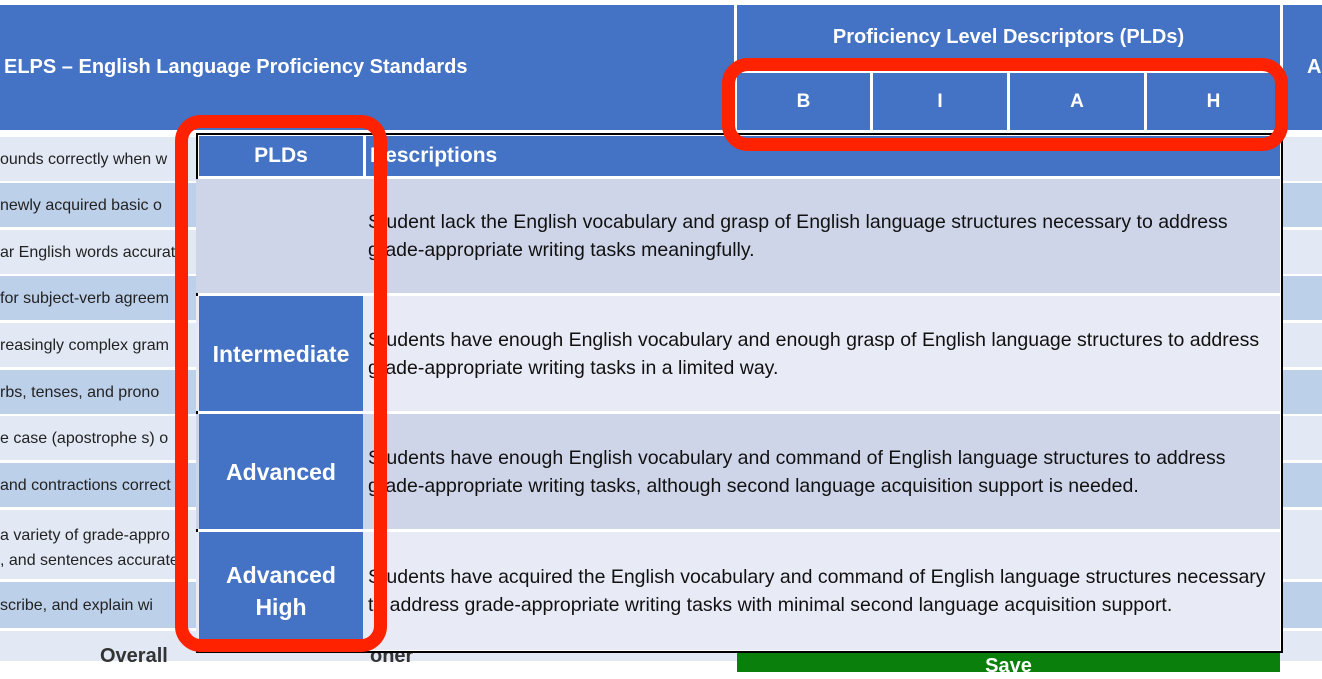 Image resolution: width=1322 pixels, height=679 pixels. Describe the element at coordinates (88, 252) in the screenshot. I see `standard-text: ar English words accurat` at that location.